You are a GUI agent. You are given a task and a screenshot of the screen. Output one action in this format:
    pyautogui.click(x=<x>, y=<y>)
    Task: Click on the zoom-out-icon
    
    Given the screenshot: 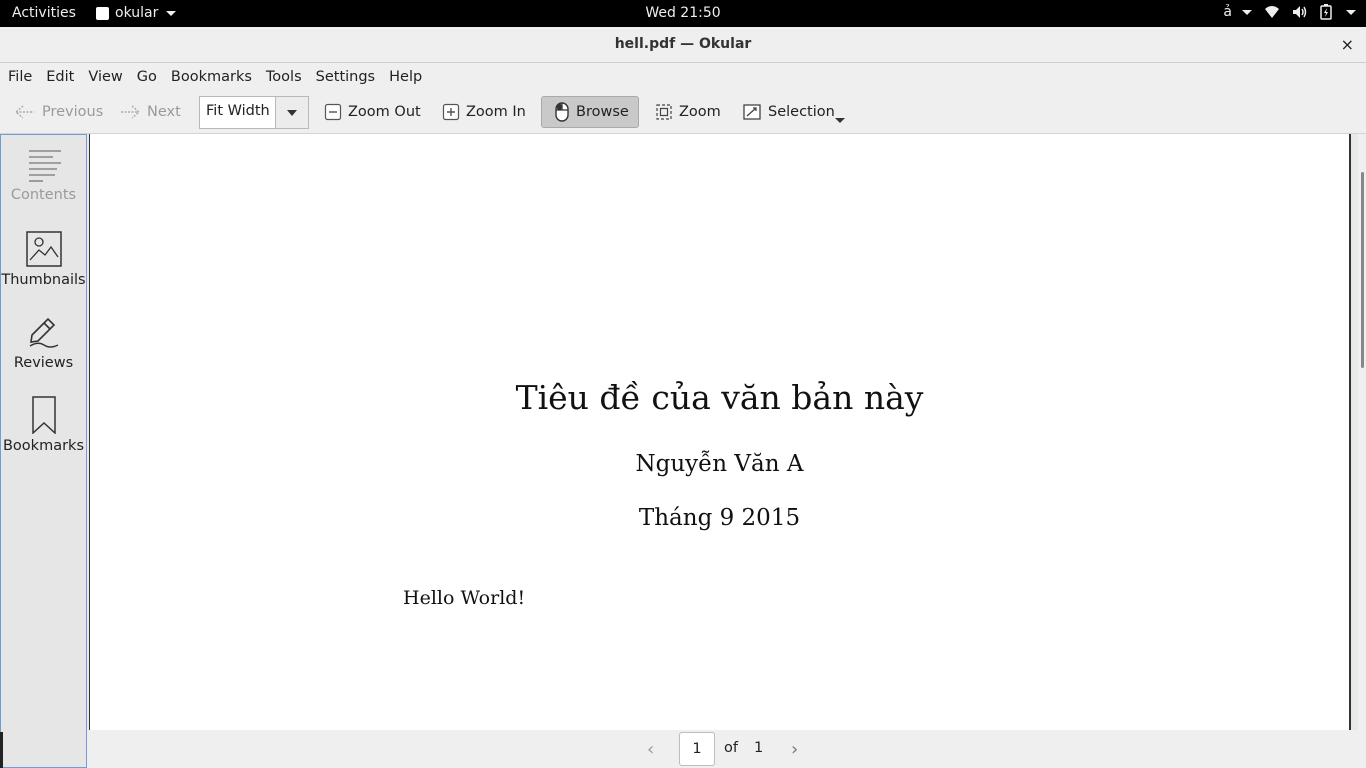 What is the action you would take?
    pyautogui.click(x=333, y=112)
    